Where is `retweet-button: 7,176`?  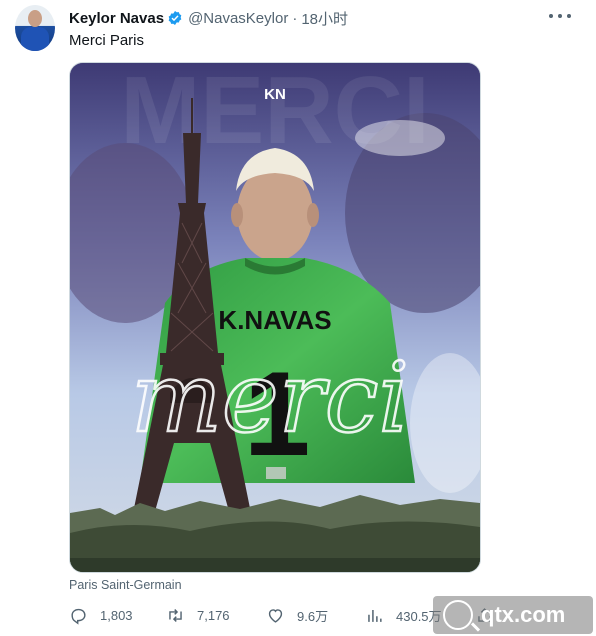 retweet-button: 7,176 is located at coordinates (198, 615).